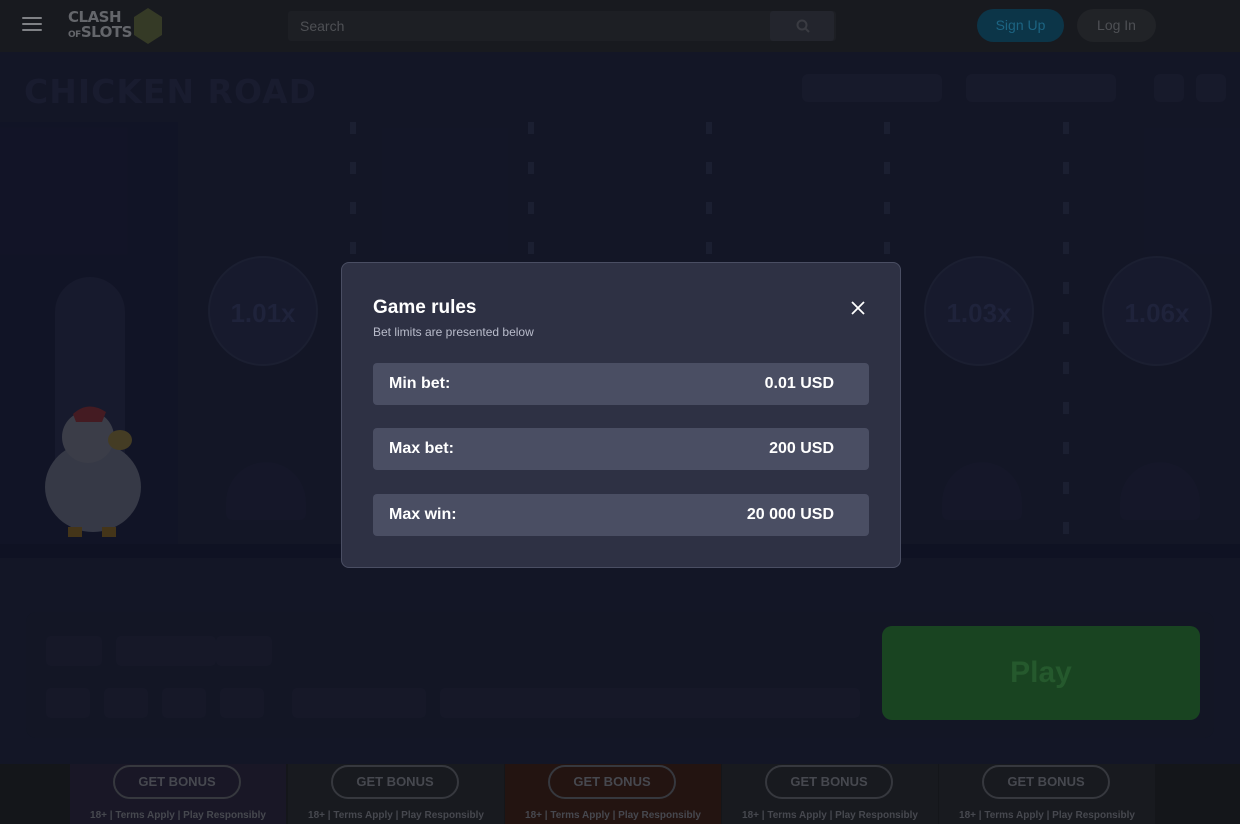 The image size is (1240, 824). I want to click on max-win-label: Max win:, so click(423, 514).